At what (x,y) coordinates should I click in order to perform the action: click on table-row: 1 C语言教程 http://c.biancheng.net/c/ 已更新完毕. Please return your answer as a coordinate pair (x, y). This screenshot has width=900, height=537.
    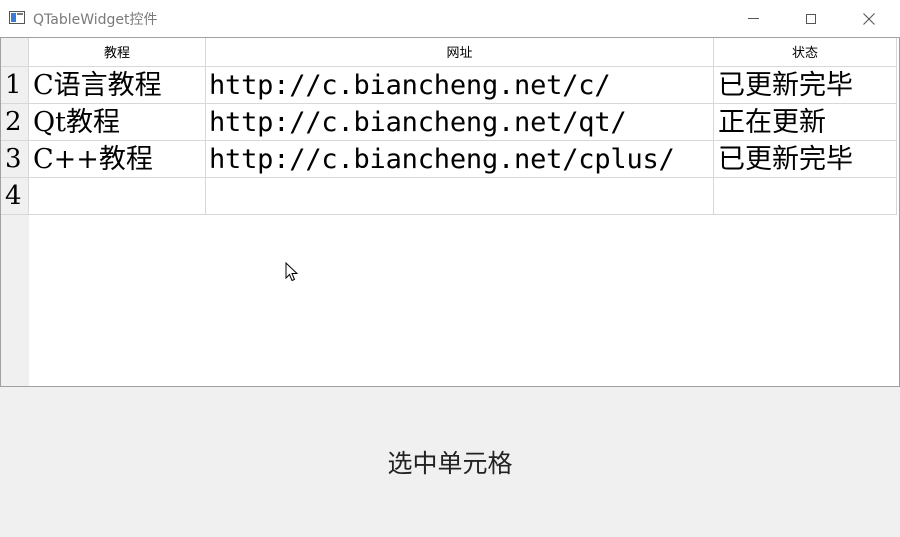
    Looking at the image, I should click on (449, 85).